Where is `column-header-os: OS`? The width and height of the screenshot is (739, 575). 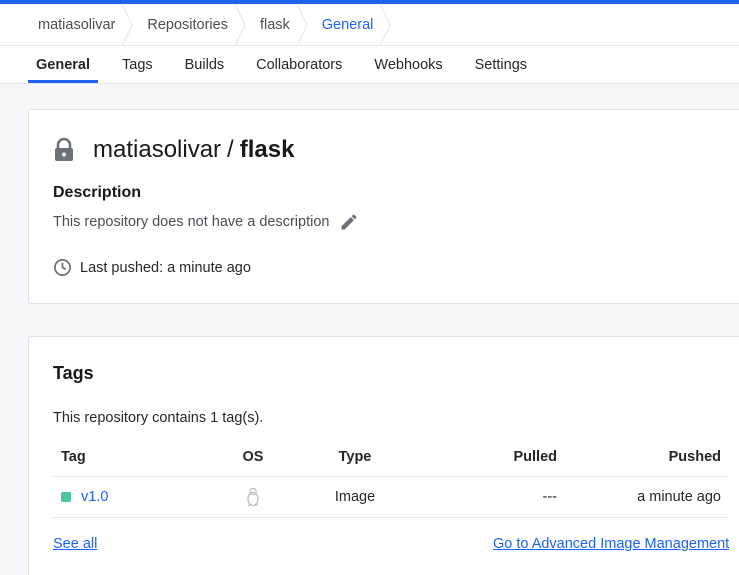
column-header-os: OS is located at coordinates (253, 456).